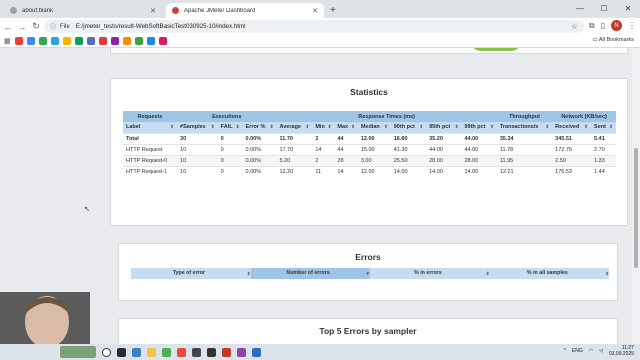 Image resolution: width=640 pixels, height=360 pixels. Describe the element at coordinates (53, 26) in the screenshot. I see `info-icon: ⓘ` at that location.